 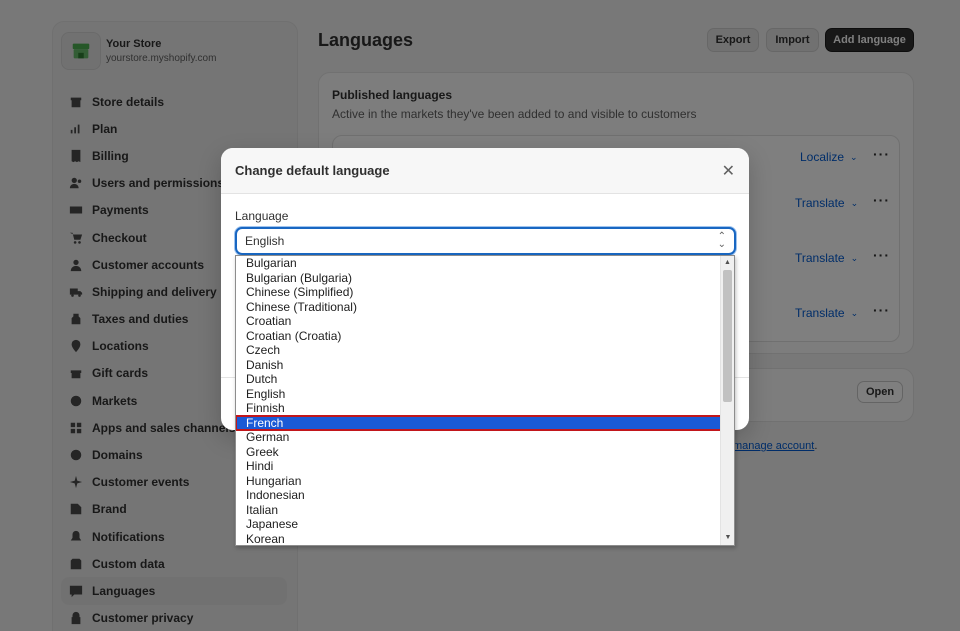 I want to click on language-option: Dutch, so click(x=478, y=379).